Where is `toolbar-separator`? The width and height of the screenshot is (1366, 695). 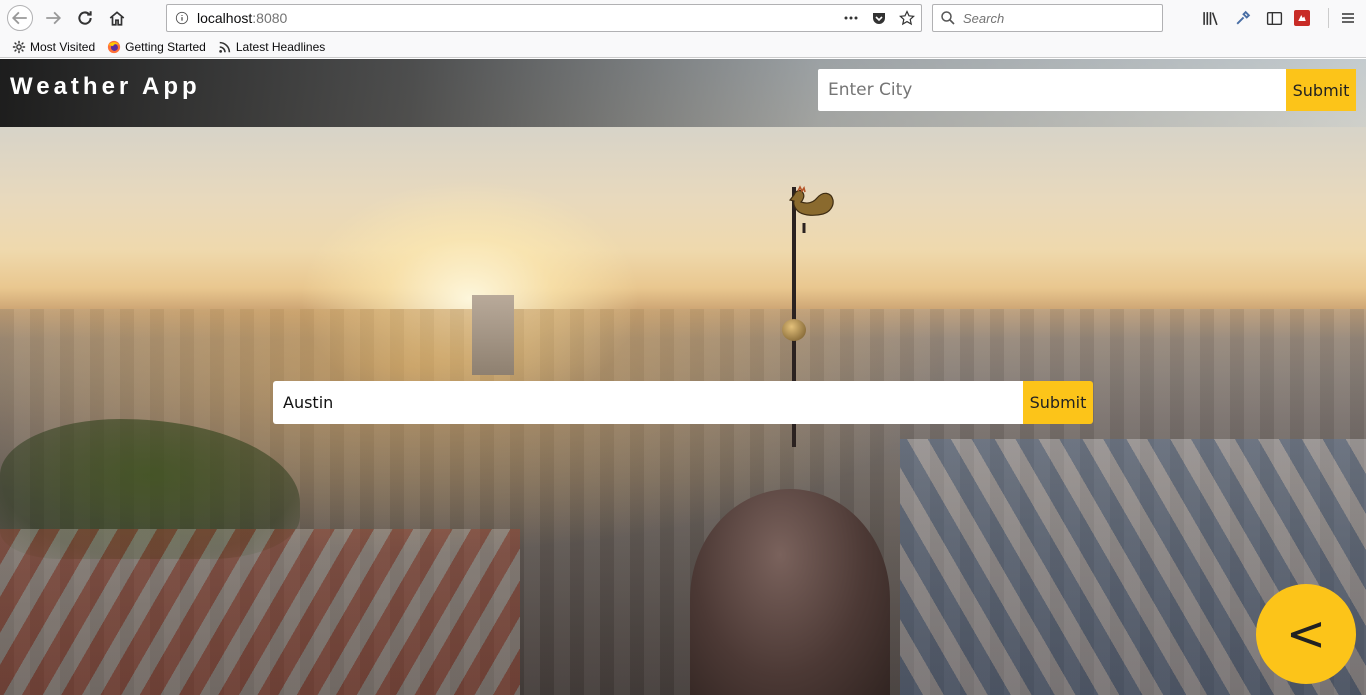 toolbar-separator is located at coordinates (1328, 18).